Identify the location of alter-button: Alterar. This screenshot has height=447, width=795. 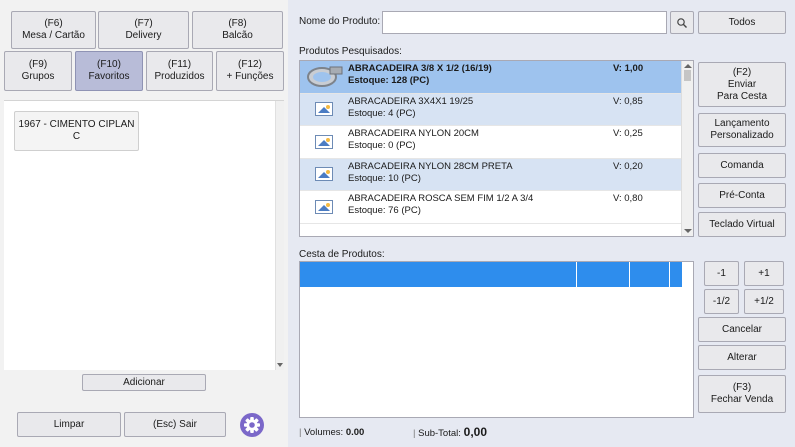
(742, 357).